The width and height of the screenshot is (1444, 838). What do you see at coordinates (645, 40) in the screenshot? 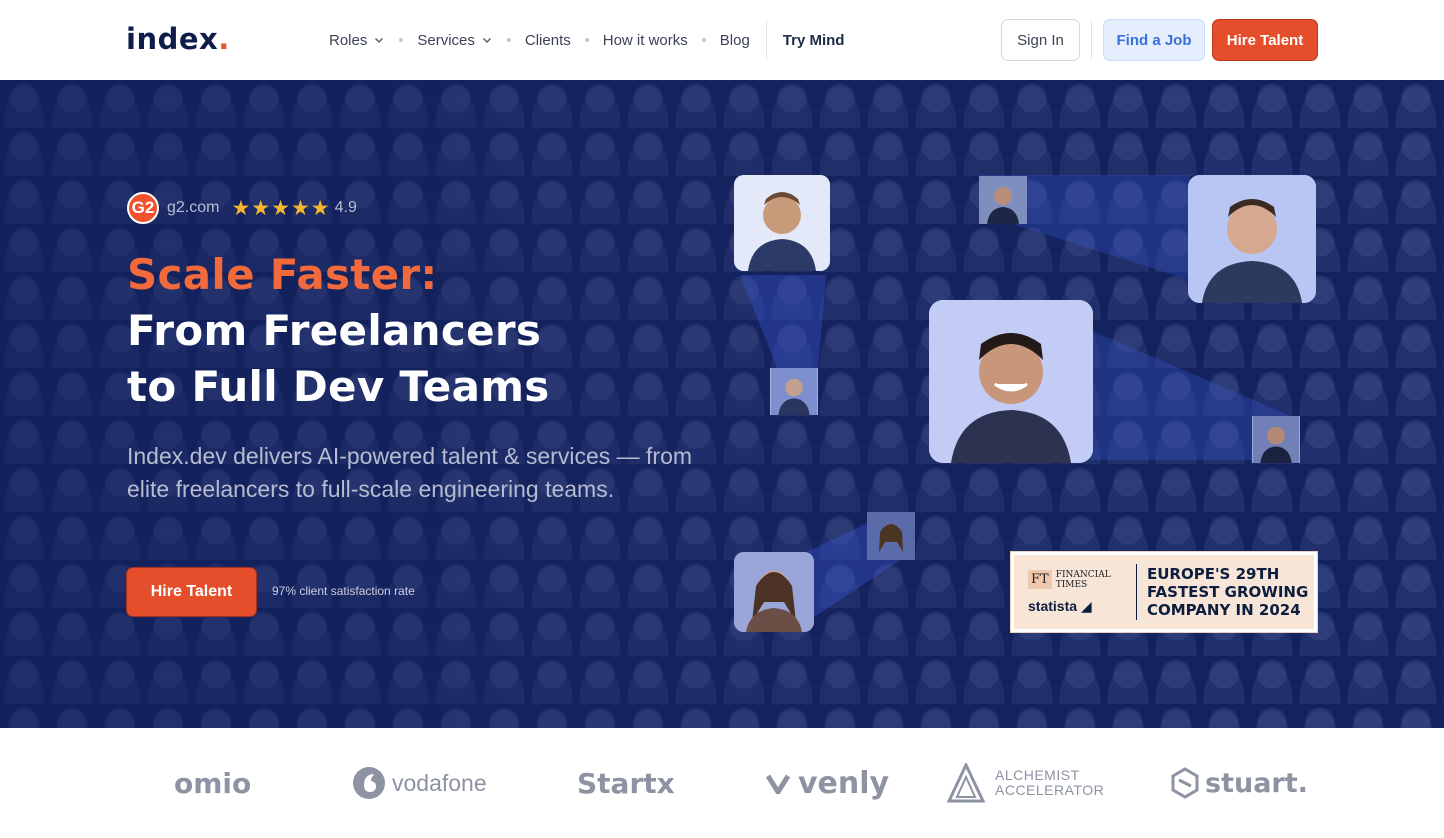
I see `nav-how-it-works: How it works` at bounding box center [645, 40].